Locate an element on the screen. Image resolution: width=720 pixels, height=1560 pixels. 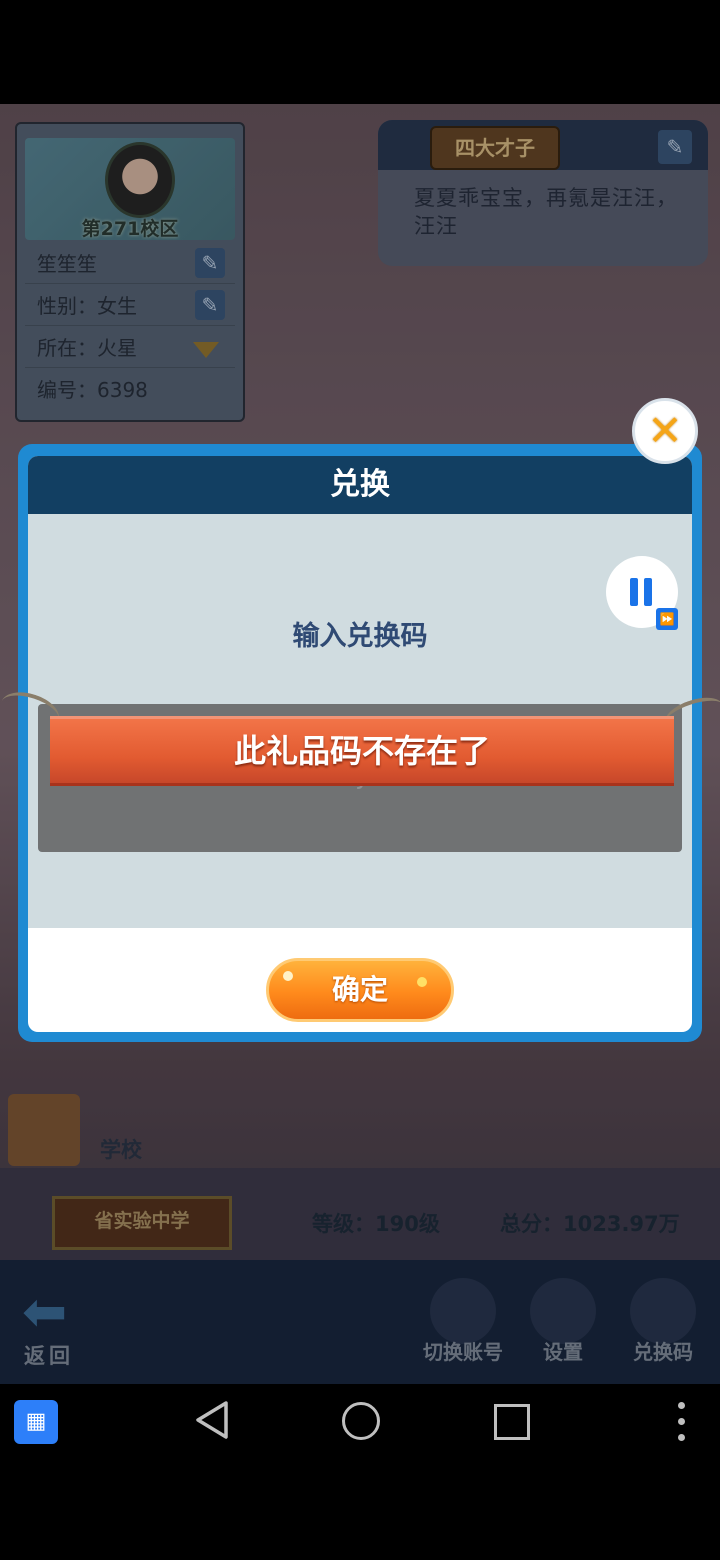
system-nav-bar: ▦ is located at coordinates (360, 1420).